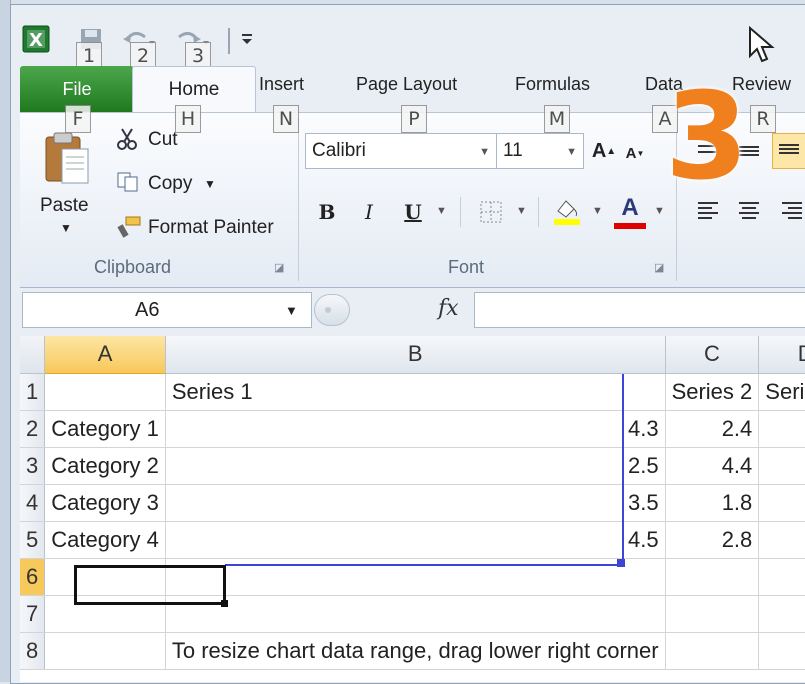  Describe the element at coordinates (659, 267) in the screenshot. I see `font-dialog-launcher-icon: ◪` at that location.